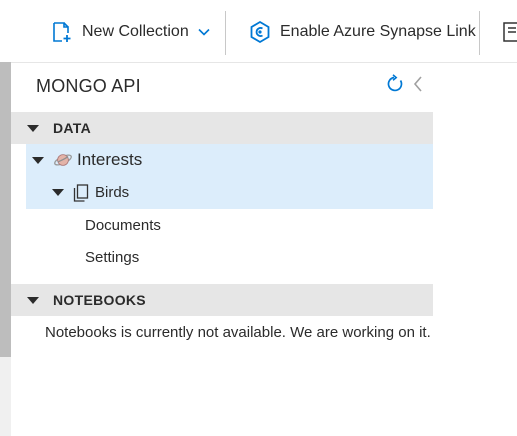 The image size is (517, 436). I want to click on document-icon, so click(508, 32).